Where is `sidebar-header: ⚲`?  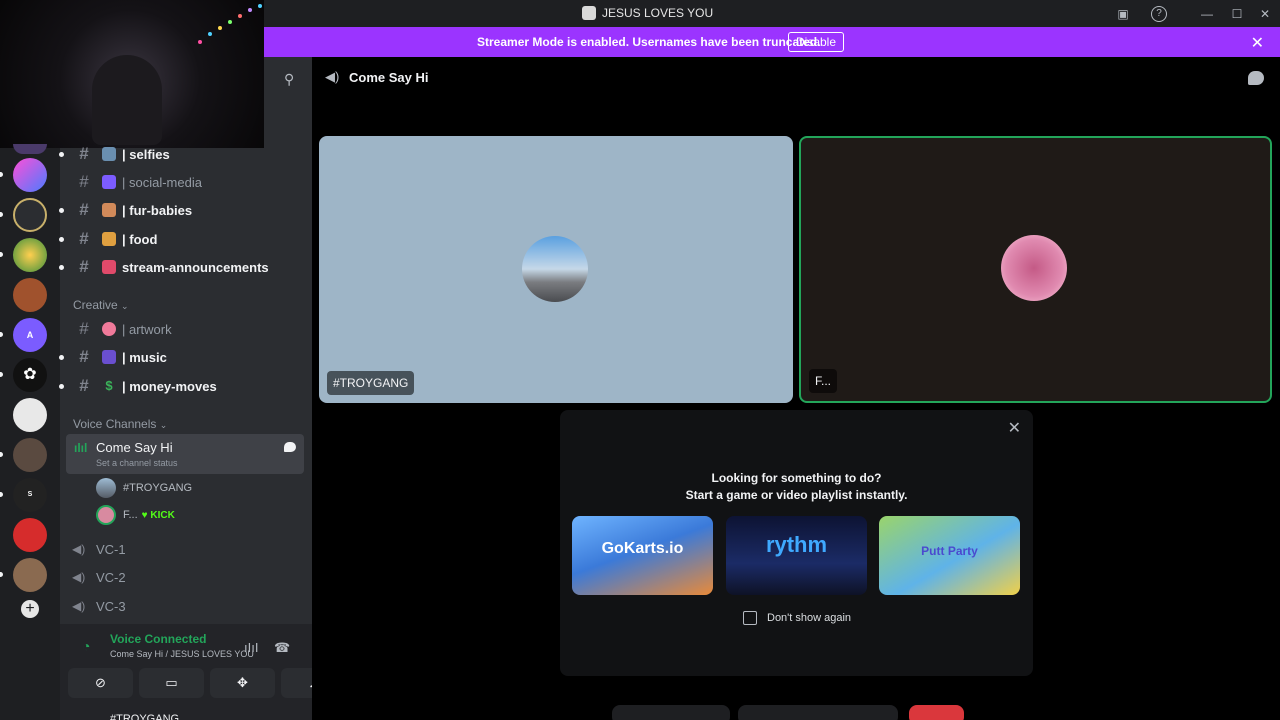 sidebar-header: ⚲ is located at coordinates (288, 102).